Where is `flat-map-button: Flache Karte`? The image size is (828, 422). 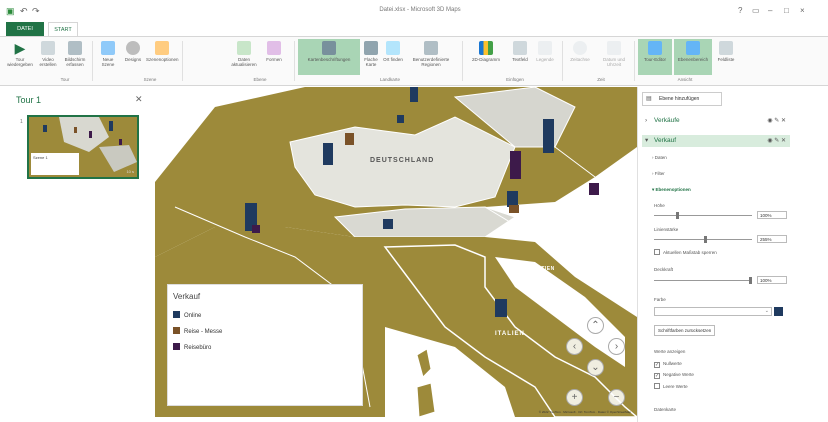
flat-map-button: Flache Karte is located at coordinates (371, 57).